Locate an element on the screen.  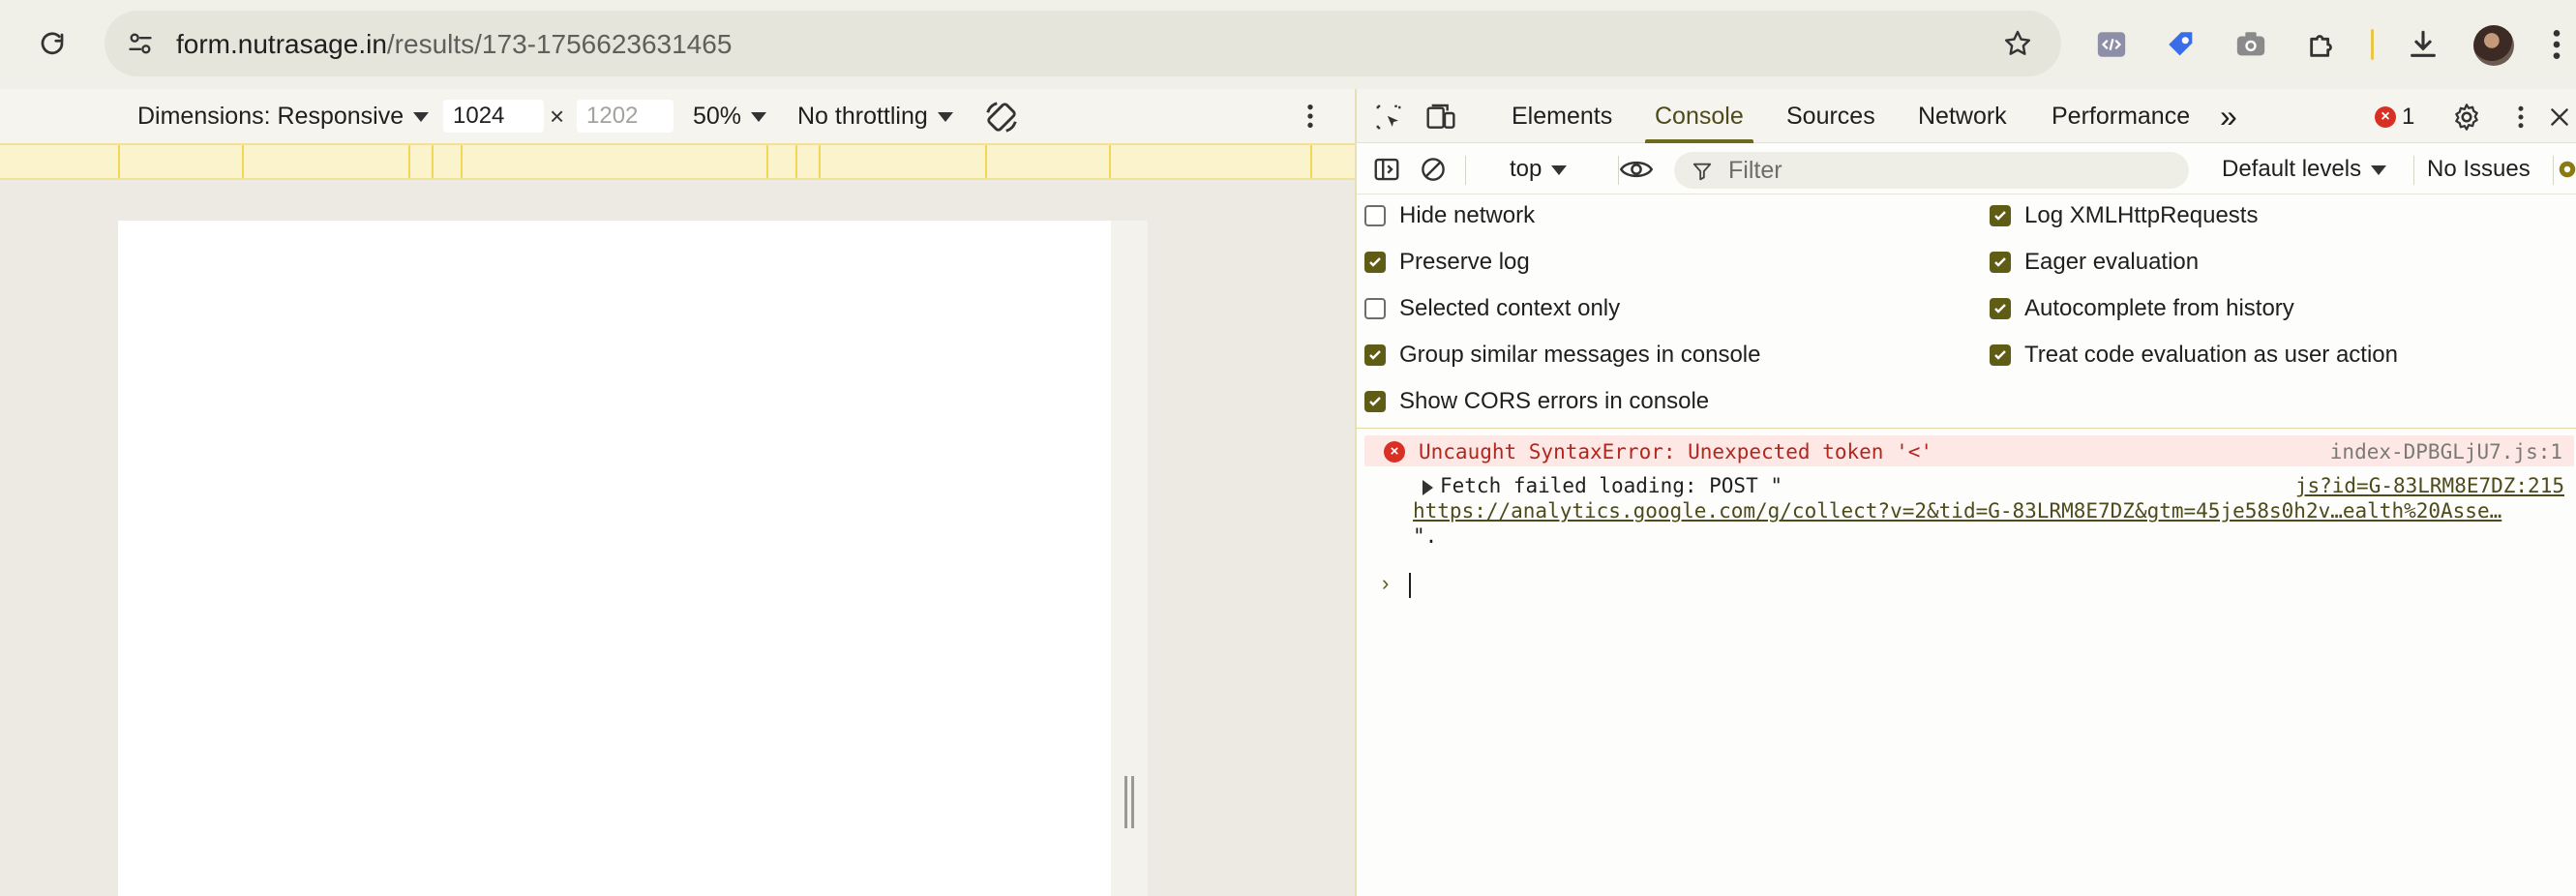
error-source-link: index-DPBGLjU7.js:1 is located at coordinates (2446, 451).